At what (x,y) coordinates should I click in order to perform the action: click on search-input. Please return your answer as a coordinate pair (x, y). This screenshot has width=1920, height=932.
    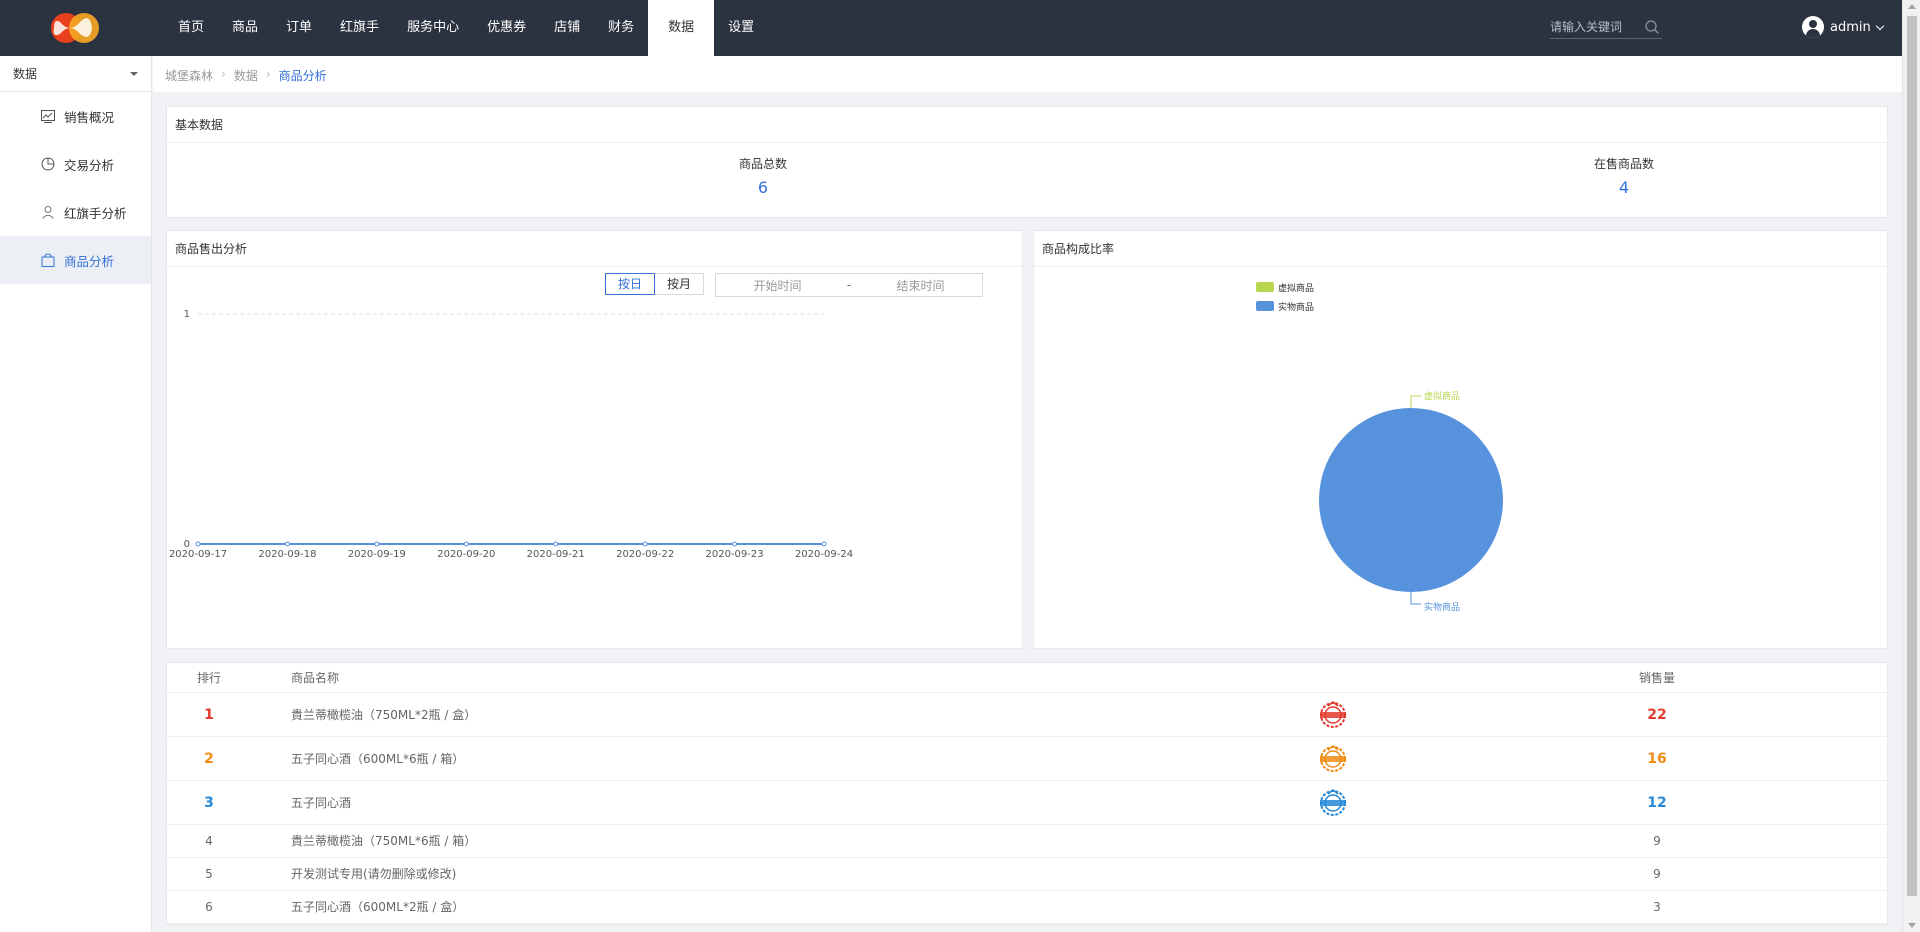
    Looking at the image, I should click on (1595, 27).